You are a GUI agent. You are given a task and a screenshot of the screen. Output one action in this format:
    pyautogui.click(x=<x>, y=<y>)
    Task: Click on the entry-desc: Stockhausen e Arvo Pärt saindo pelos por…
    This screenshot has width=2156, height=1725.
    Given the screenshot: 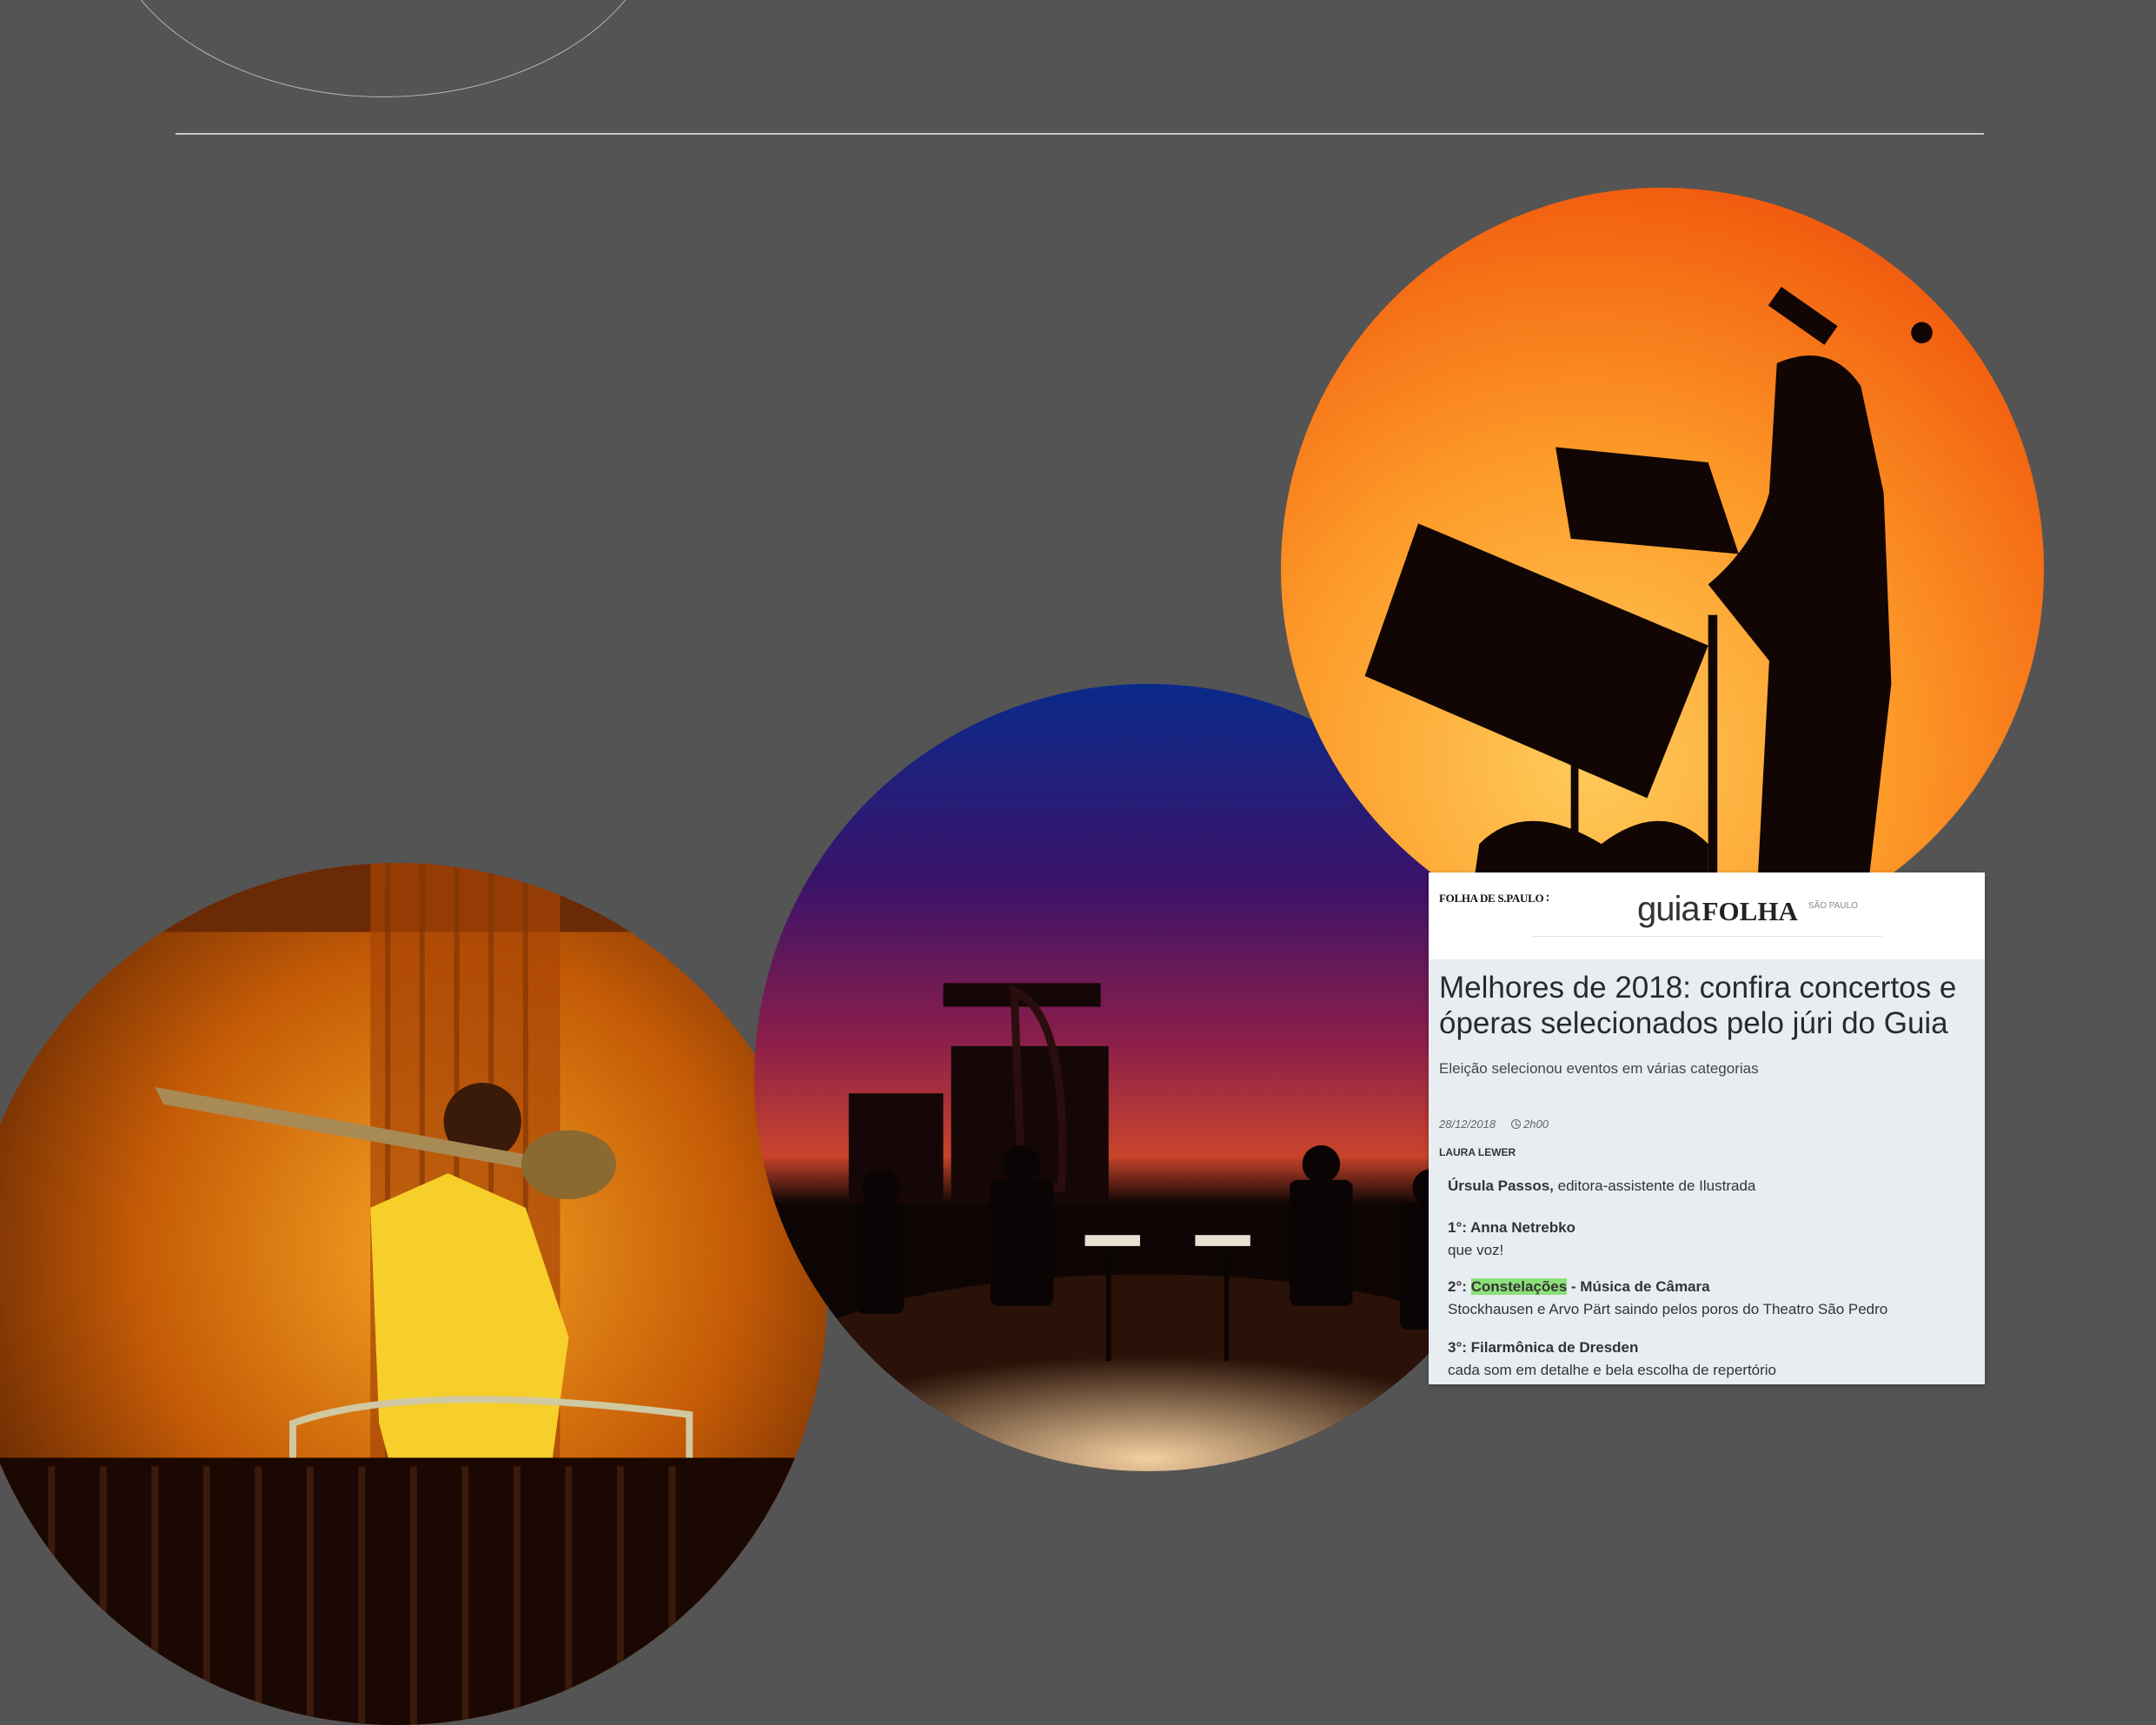 What is the action you would take?
    pyautogui.click(x=1668, y=1309)
    